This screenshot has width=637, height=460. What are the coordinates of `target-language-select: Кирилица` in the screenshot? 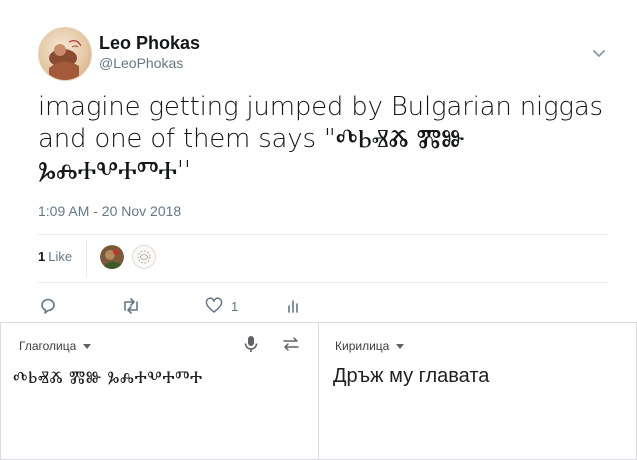 It's located at (370, 346).